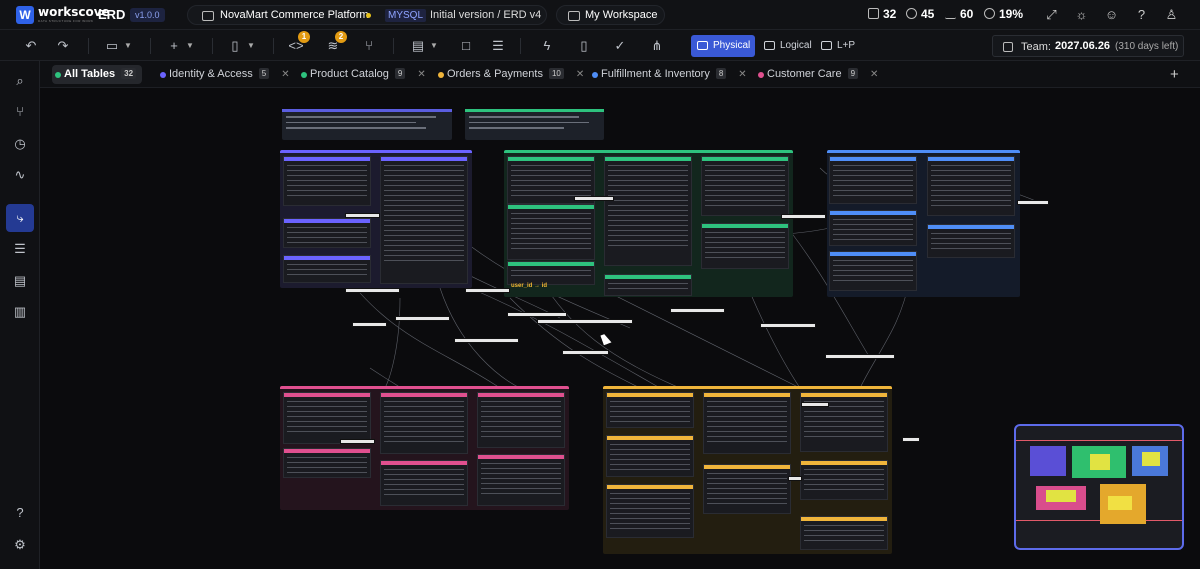 This screenshot has width=1200, height=569. I want to click on document-icon: ▤, so click(20, 281).